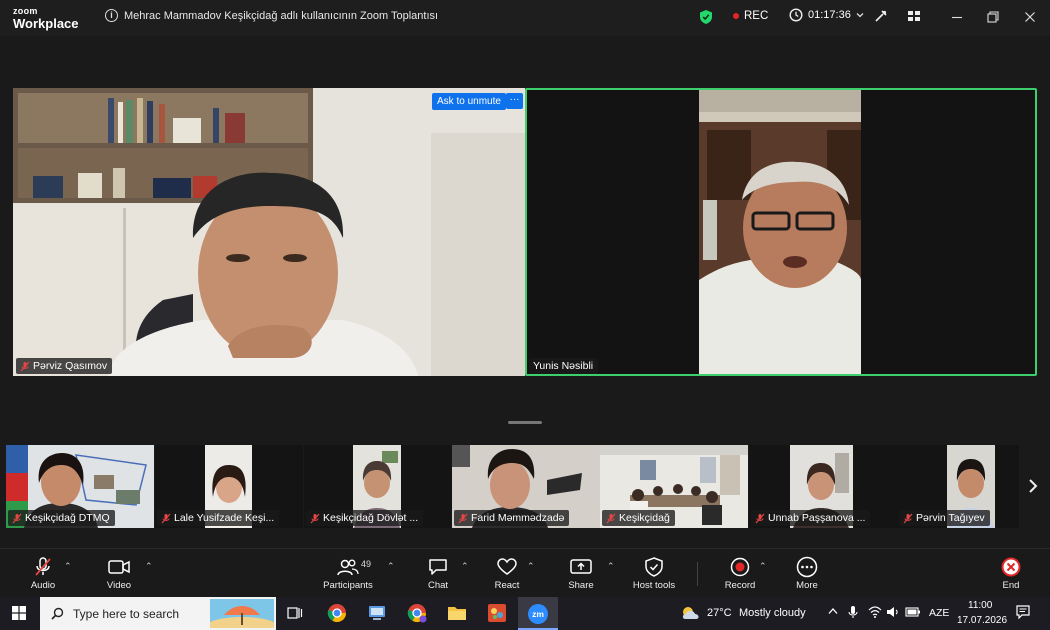 This screenshot has height=630, width=1050. I want to click on search-icon, so click(57, 613).